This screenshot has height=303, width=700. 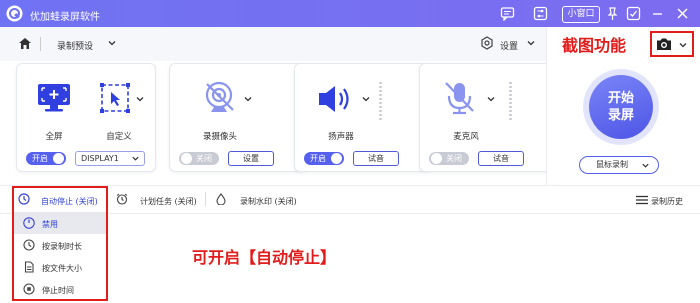 What do you see at coordinates (86, 117) in the screenshot?
I see `screen-card: 全屏 自定义 开启 DISPLAY1` at bounding box center [86, 117].